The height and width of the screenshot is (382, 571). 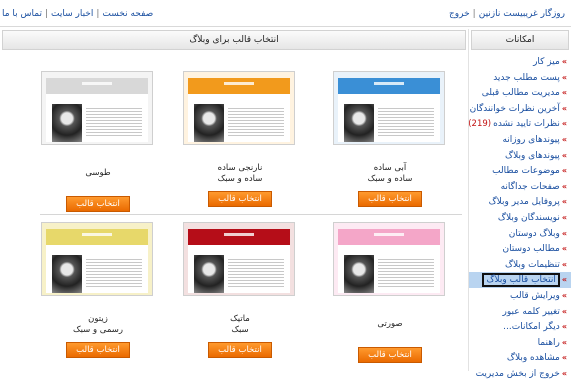 What do you see at coordinates (127, 14) in the screenshot?
I see `home-link: صفحه نخست` at bounding box center [127, 14].